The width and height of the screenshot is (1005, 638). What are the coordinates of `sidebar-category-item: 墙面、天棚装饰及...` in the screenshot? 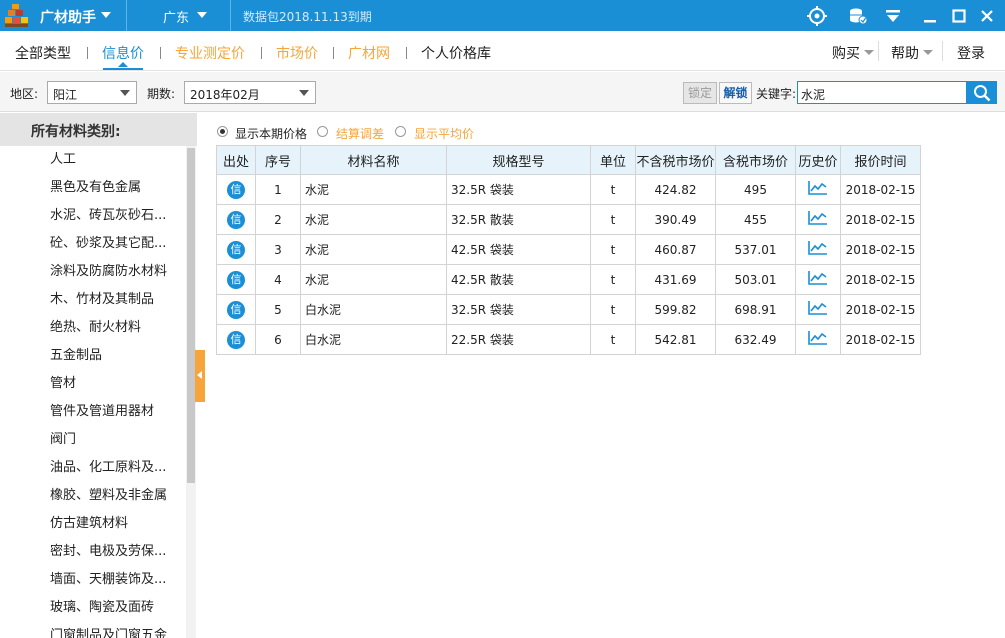 It's located at (93, 580).